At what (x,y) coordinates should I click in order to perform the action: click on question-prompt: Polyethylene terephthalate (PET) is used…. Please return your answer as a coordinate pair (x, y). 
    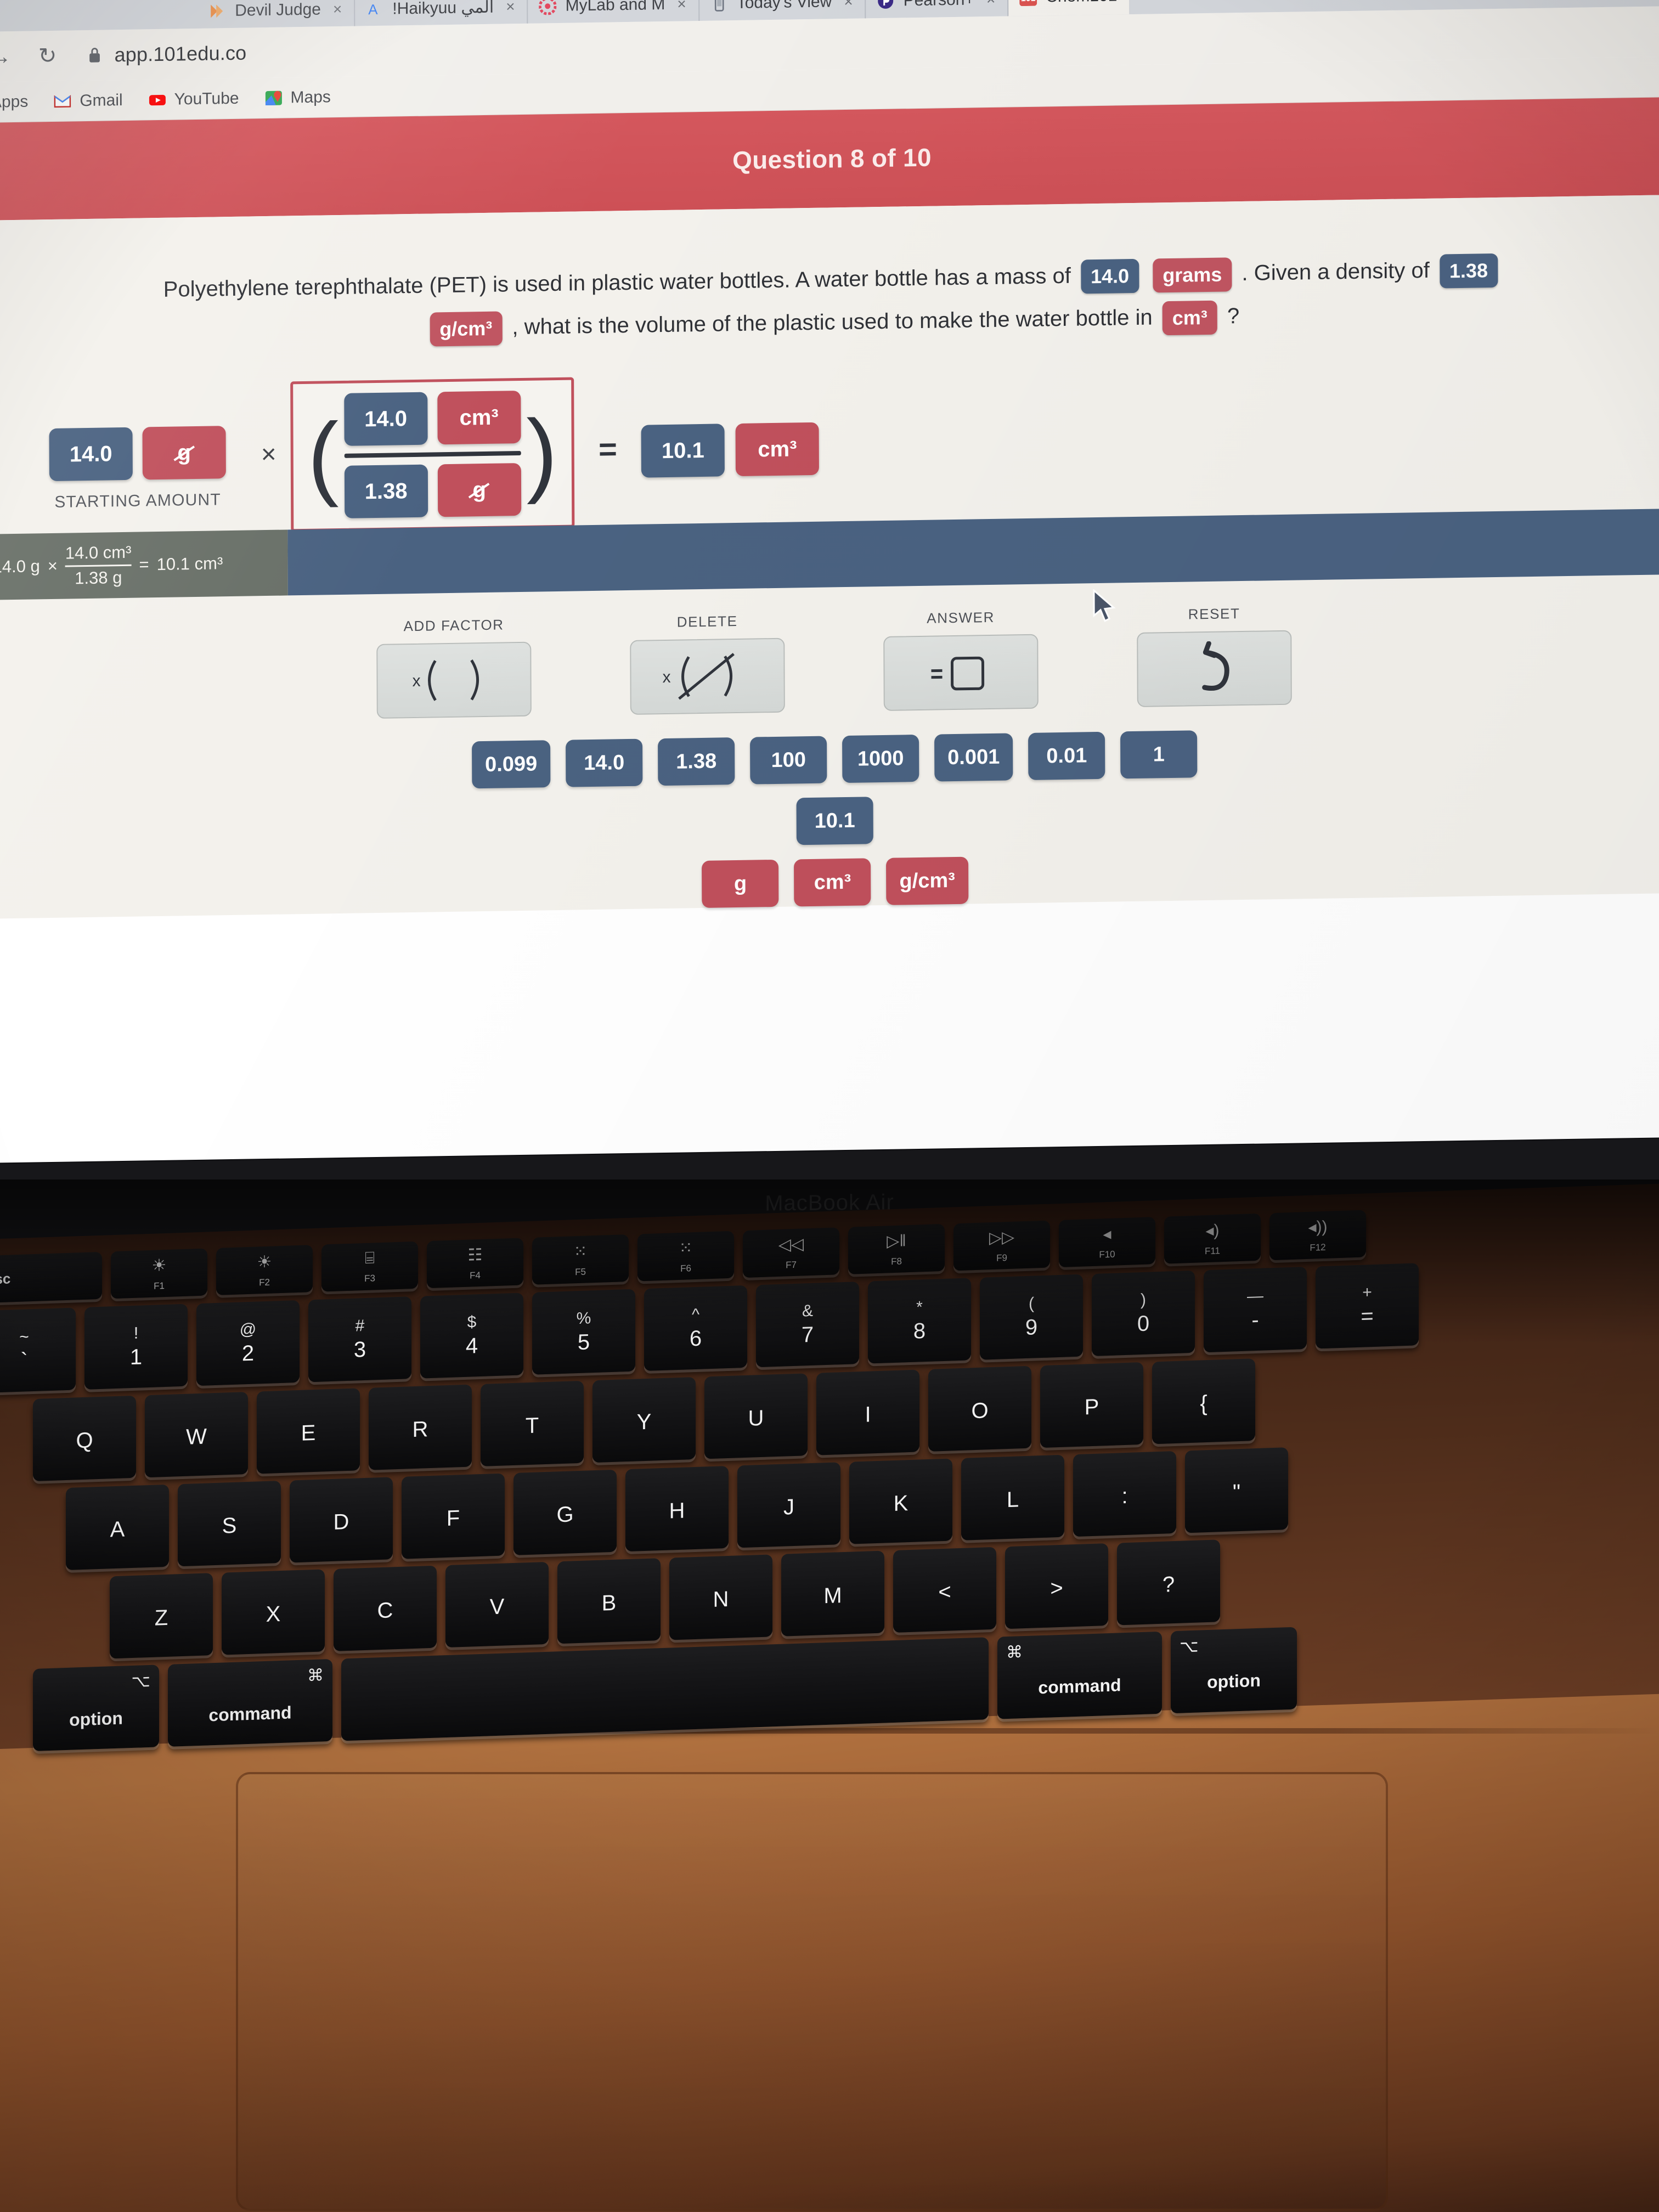
    Looking at the image, I should click on (830, 278).